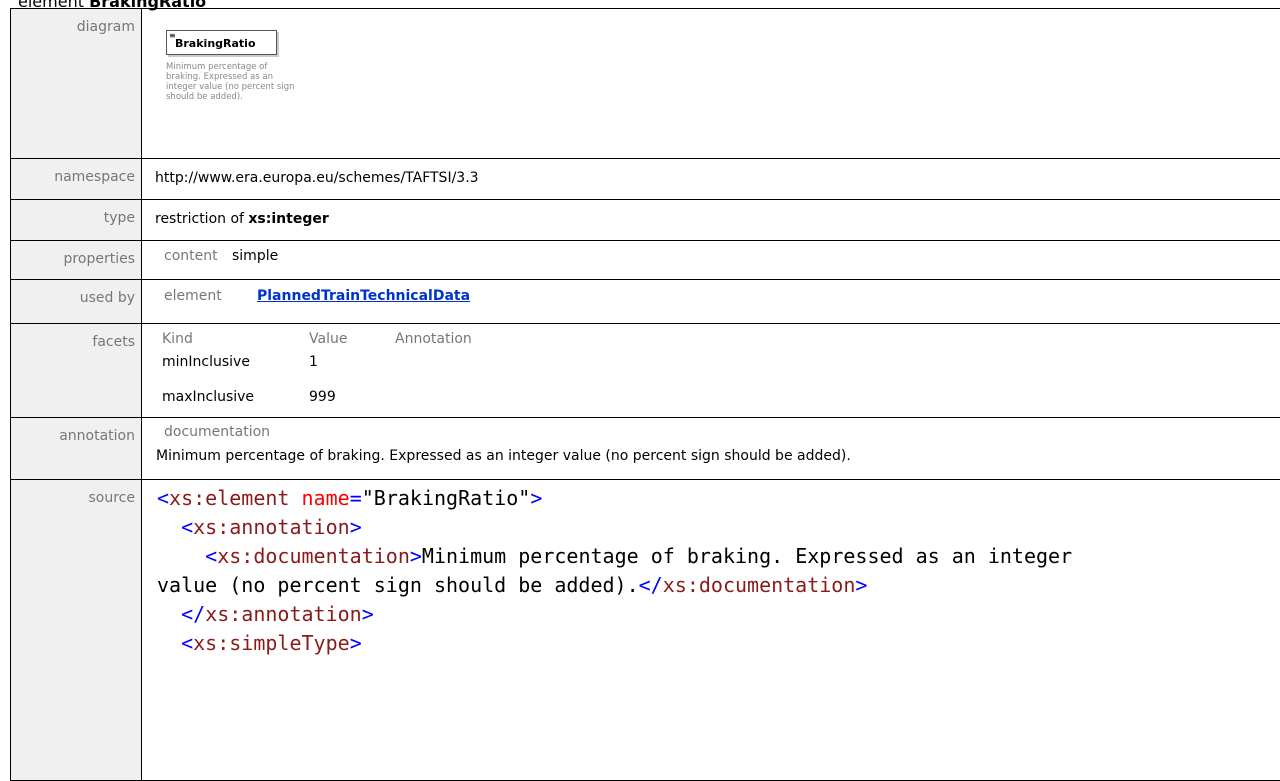  Describe the element at coordinates (255, 256) in the screenshot. I see `properties-value: simple` at that location.